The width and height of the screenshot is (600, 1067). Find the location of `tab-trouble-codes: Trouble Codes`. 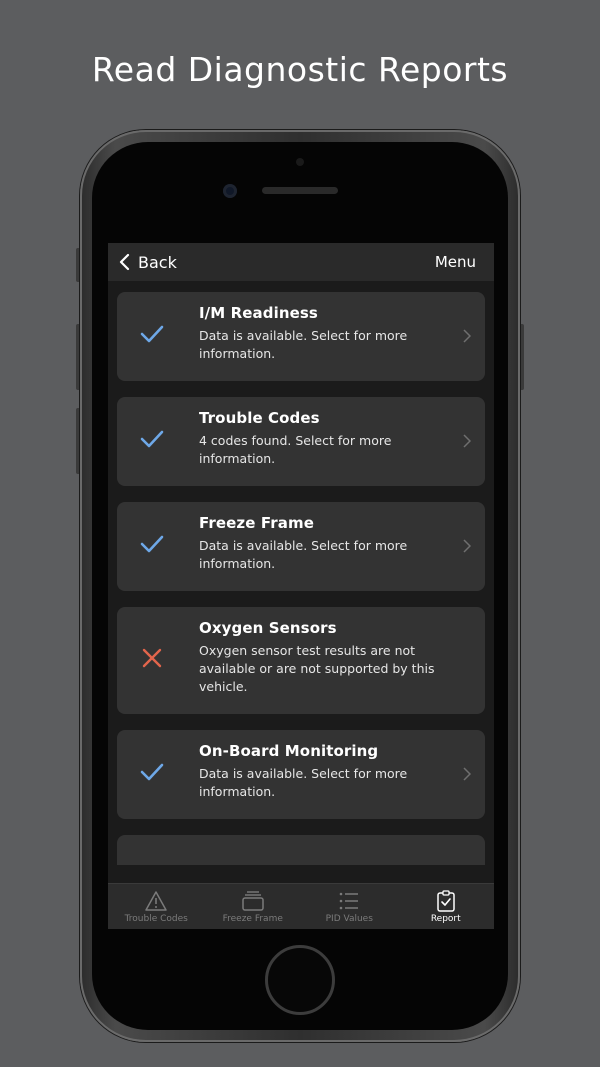

tab-trouble-codes: Trouble Codes is located at coordinates (156, 906).